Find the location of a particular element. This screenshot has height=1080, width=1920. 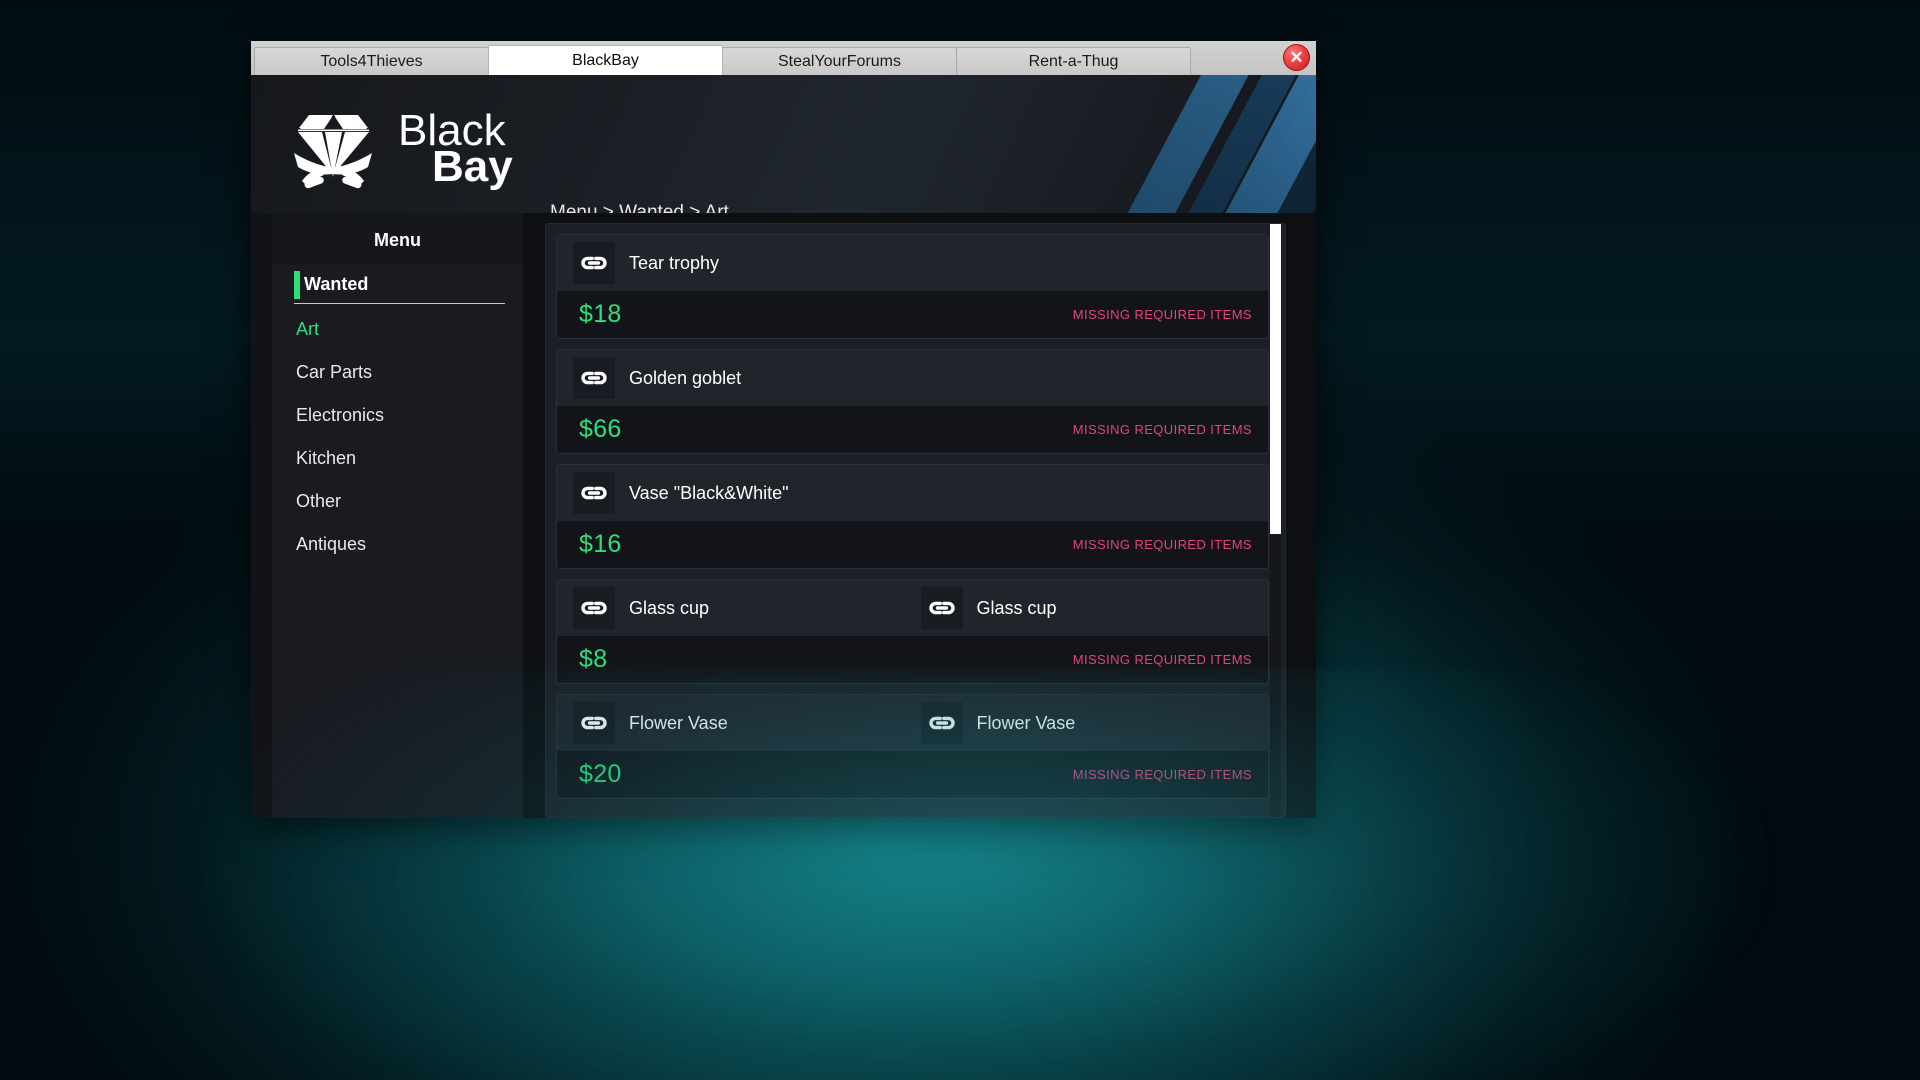

sidebar-item-electronics: Electronics is located at coordinates (397, 415).